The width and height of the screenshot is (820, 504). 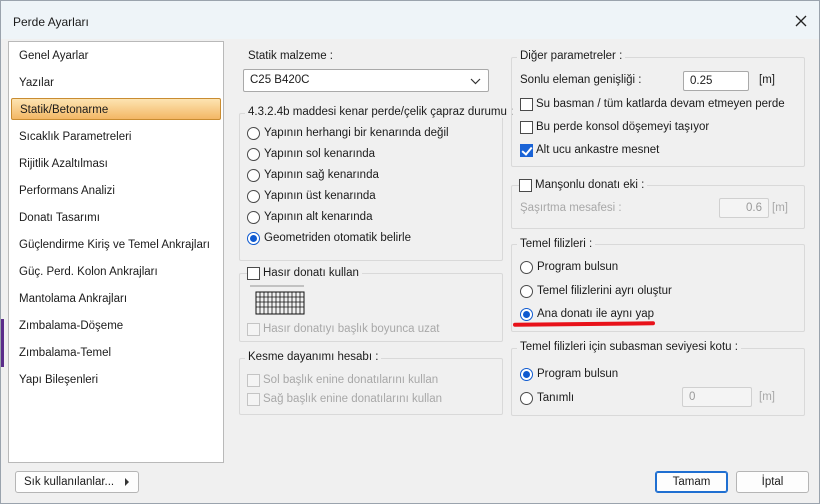 I want to click on sonlu-eleman-label: Sonlu eleman genişliği :, so click(x=581, y=80).